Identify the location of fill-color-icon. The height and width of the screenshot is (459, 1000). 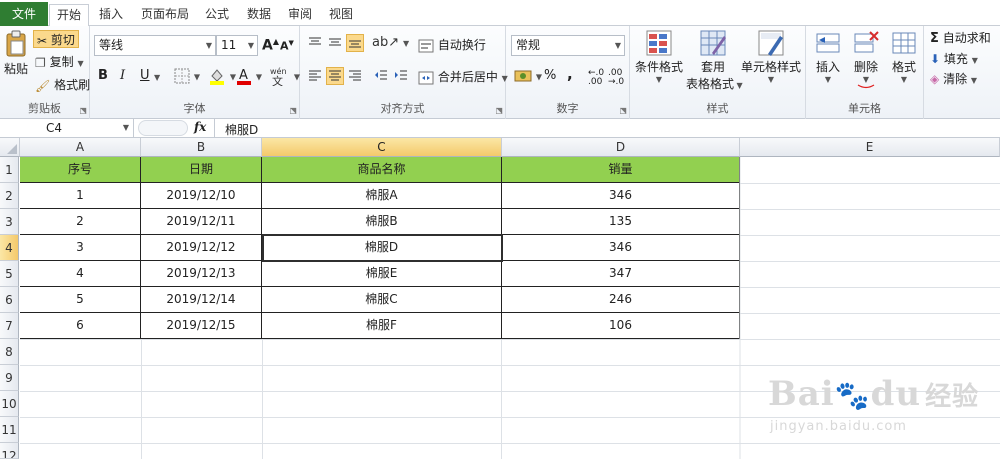
(217, 77).